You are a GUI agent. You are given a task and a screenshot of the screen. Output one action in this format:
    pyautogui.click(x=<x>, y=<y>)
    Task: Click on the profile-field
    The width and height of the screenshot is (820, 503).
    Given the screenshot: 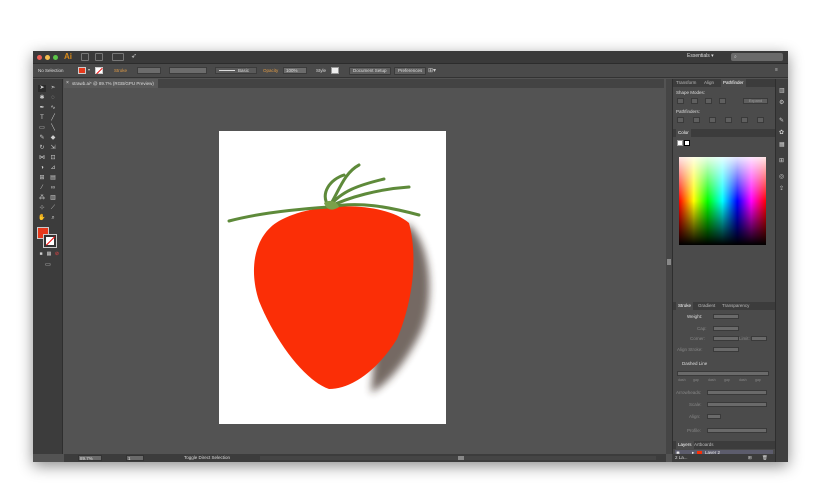 What is the action you would take?
    pyautogui.click(x=737, y=430)
    